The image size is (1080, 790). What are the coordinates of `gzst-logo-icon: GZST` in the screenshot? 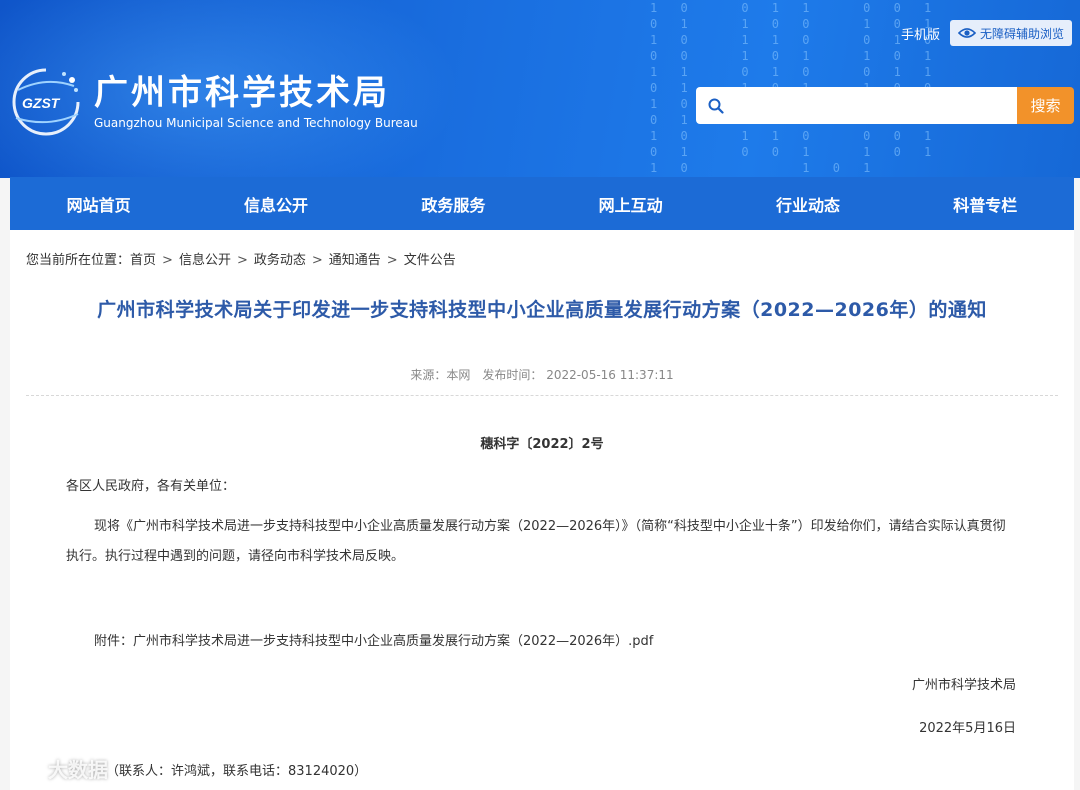 It's located at (46, 102).